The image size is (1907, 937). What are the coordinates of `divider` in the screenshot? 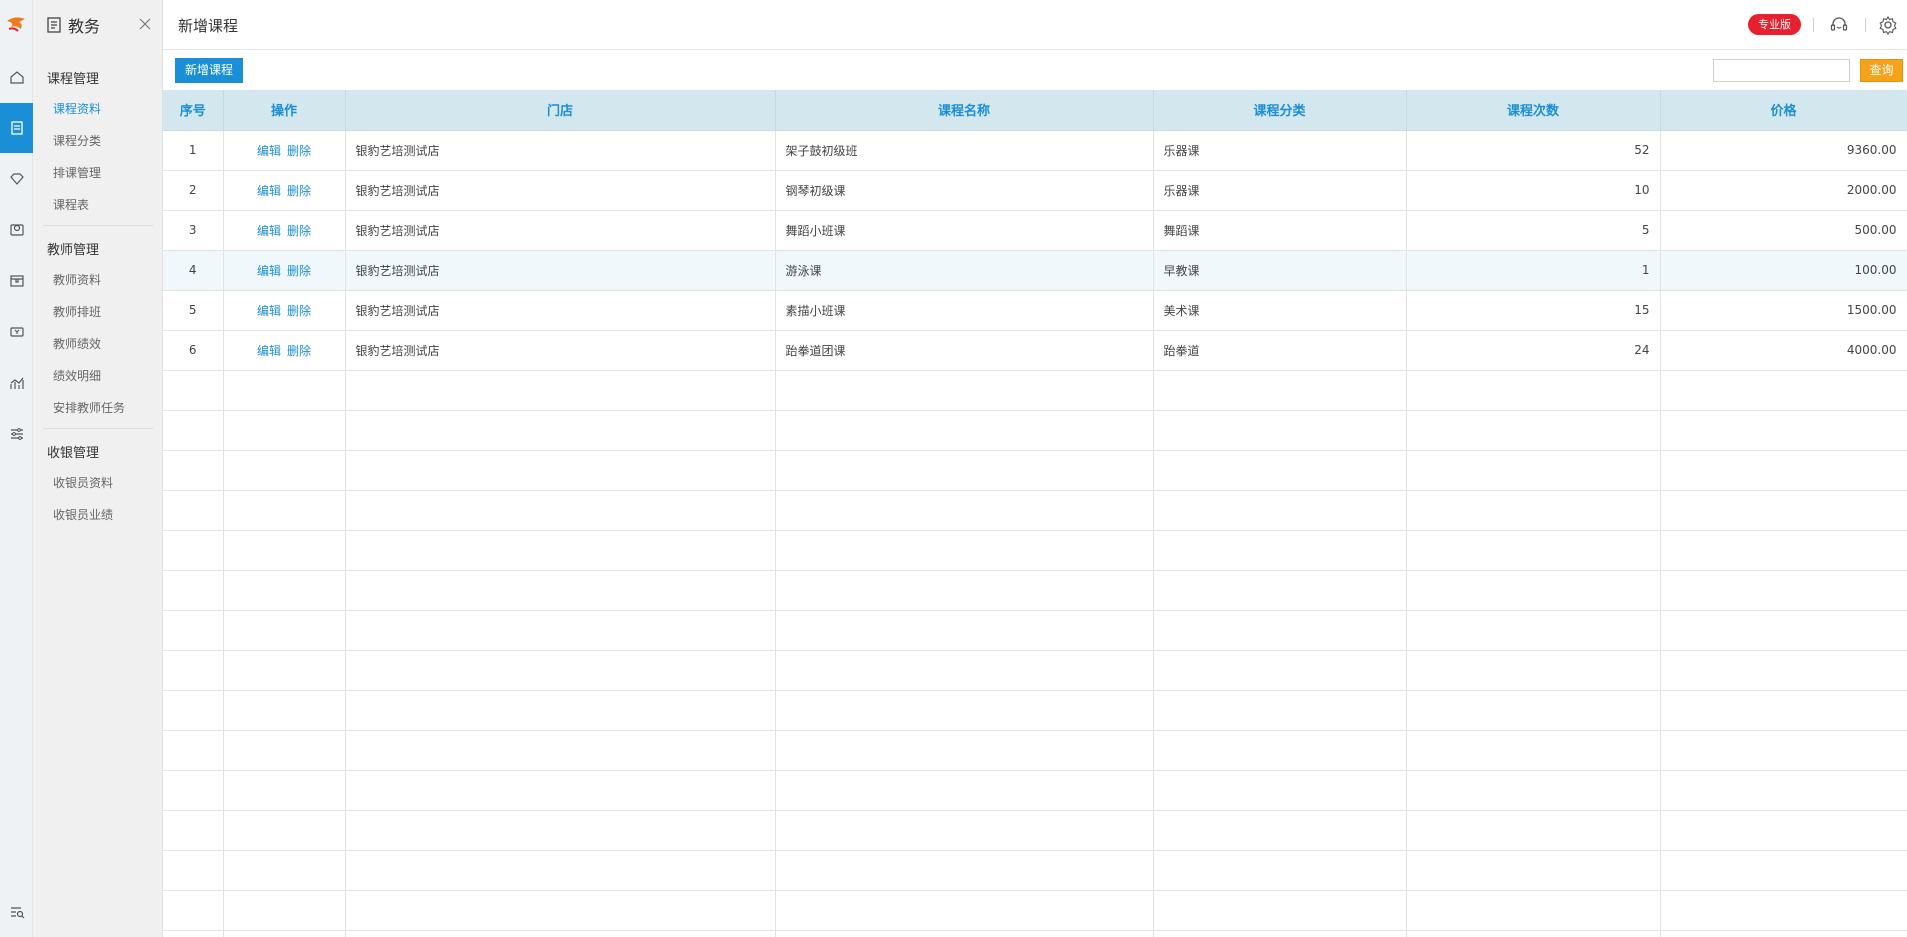 It's located at (98, 225).